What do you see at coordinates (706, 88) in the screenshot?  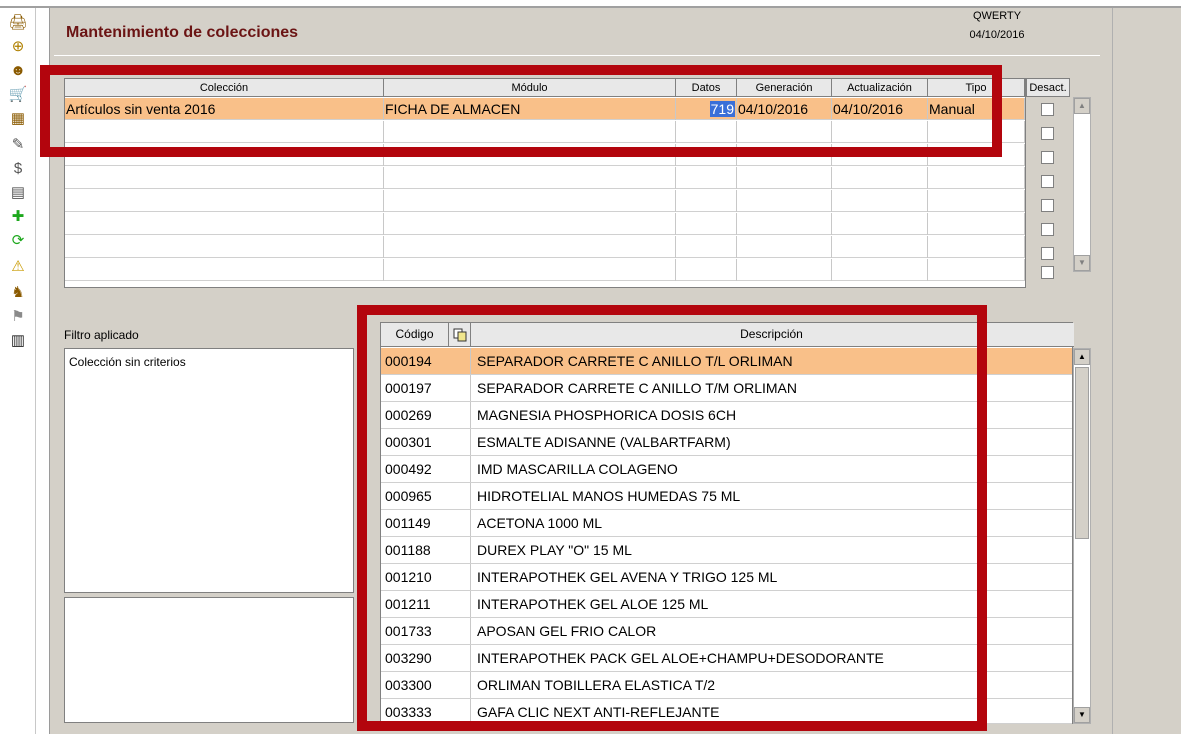 I see `col-header-datos: Datos` at bounding box center [706, 88].